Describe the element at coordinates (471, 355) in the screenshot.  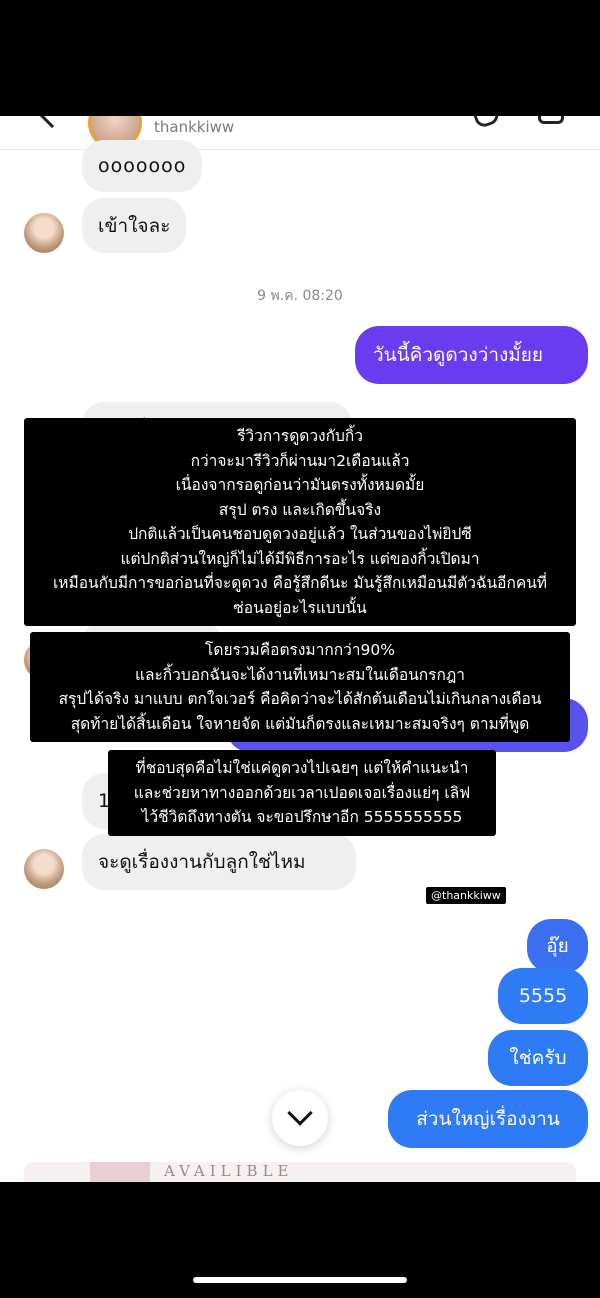
I see `message-outgoing-1: วันนี้คิวดูดวงว่างมั้ยย` at that location.